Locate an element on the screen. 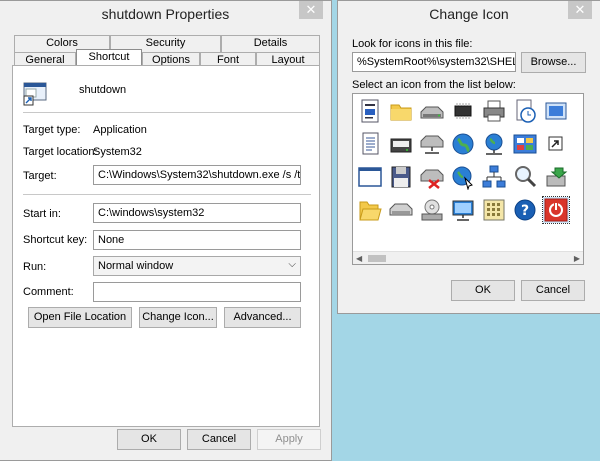 This screenshot has height=461, width=600. window-title: Change Icon is located at coordinates (469, 14).